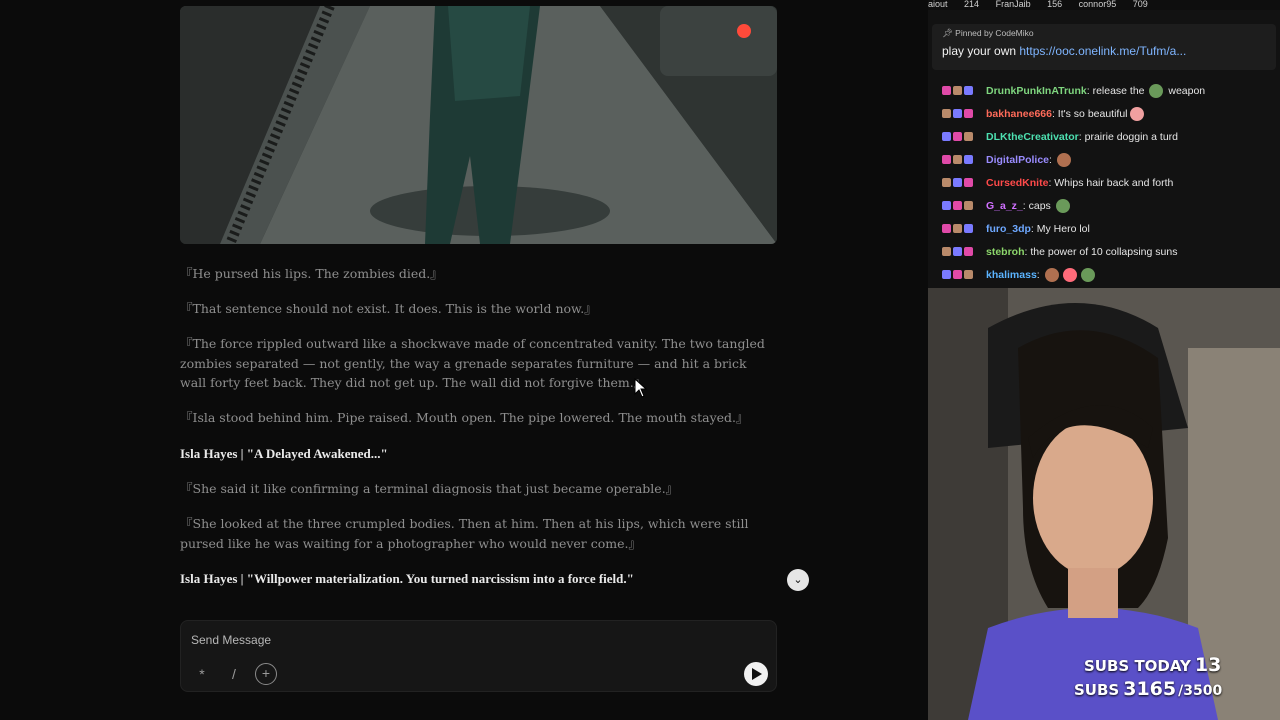  Describe the element at coordinates (284, 453) in the screenshot. I see `dialogue-line: Isla Hayes | "A Delayed Awakened..."` at that location.